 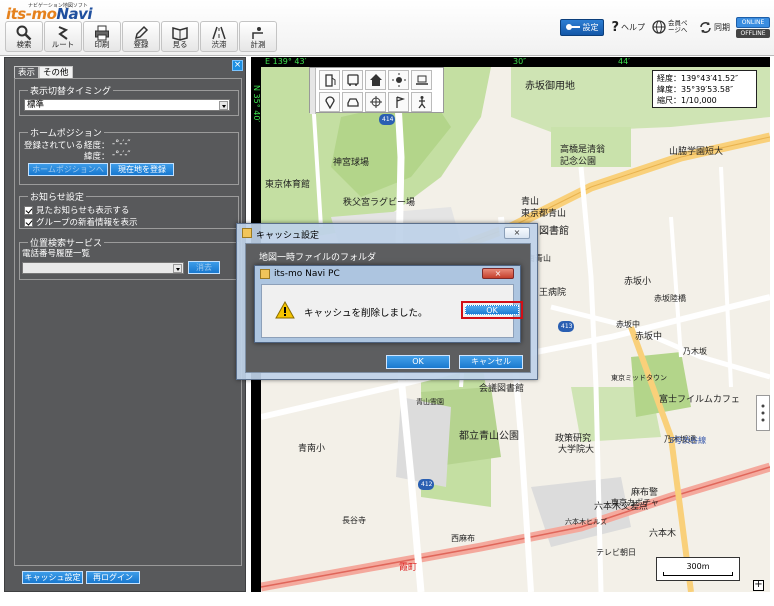 What do you see at coordinates (590, 27) in the screenshot?
I see `settings-label: 設定` at bounding box center [590, 27].